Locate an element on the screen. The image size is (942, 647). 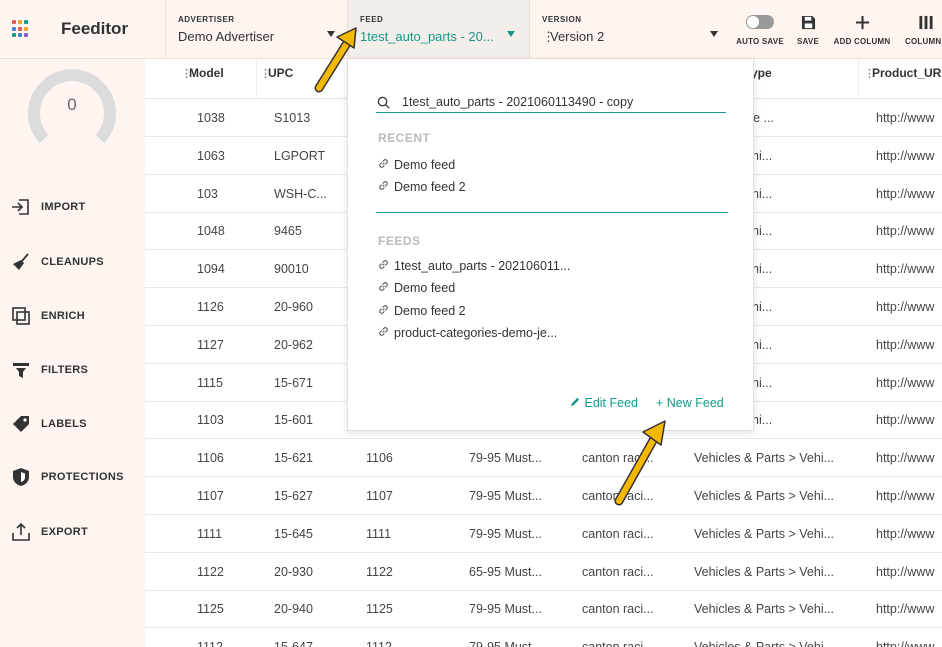
table-cell: S1013 is located at coordinates (314, 118).